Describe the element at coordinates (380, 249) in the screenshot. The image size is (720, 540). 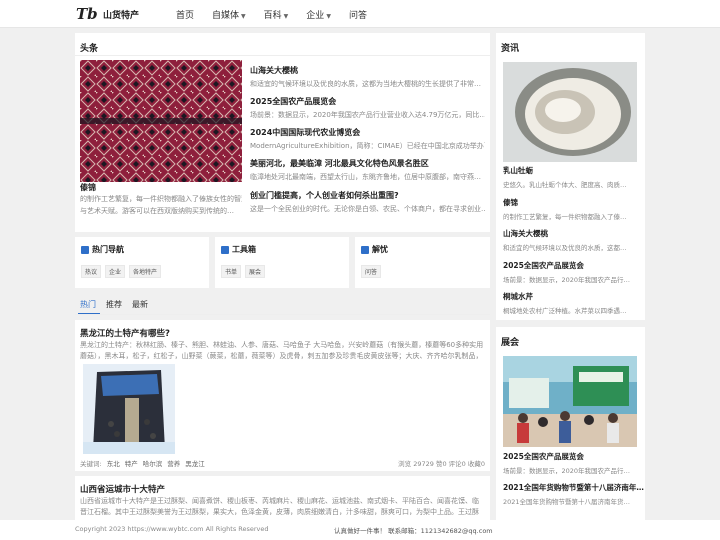
I see `widget-title: 解忧` at that location.